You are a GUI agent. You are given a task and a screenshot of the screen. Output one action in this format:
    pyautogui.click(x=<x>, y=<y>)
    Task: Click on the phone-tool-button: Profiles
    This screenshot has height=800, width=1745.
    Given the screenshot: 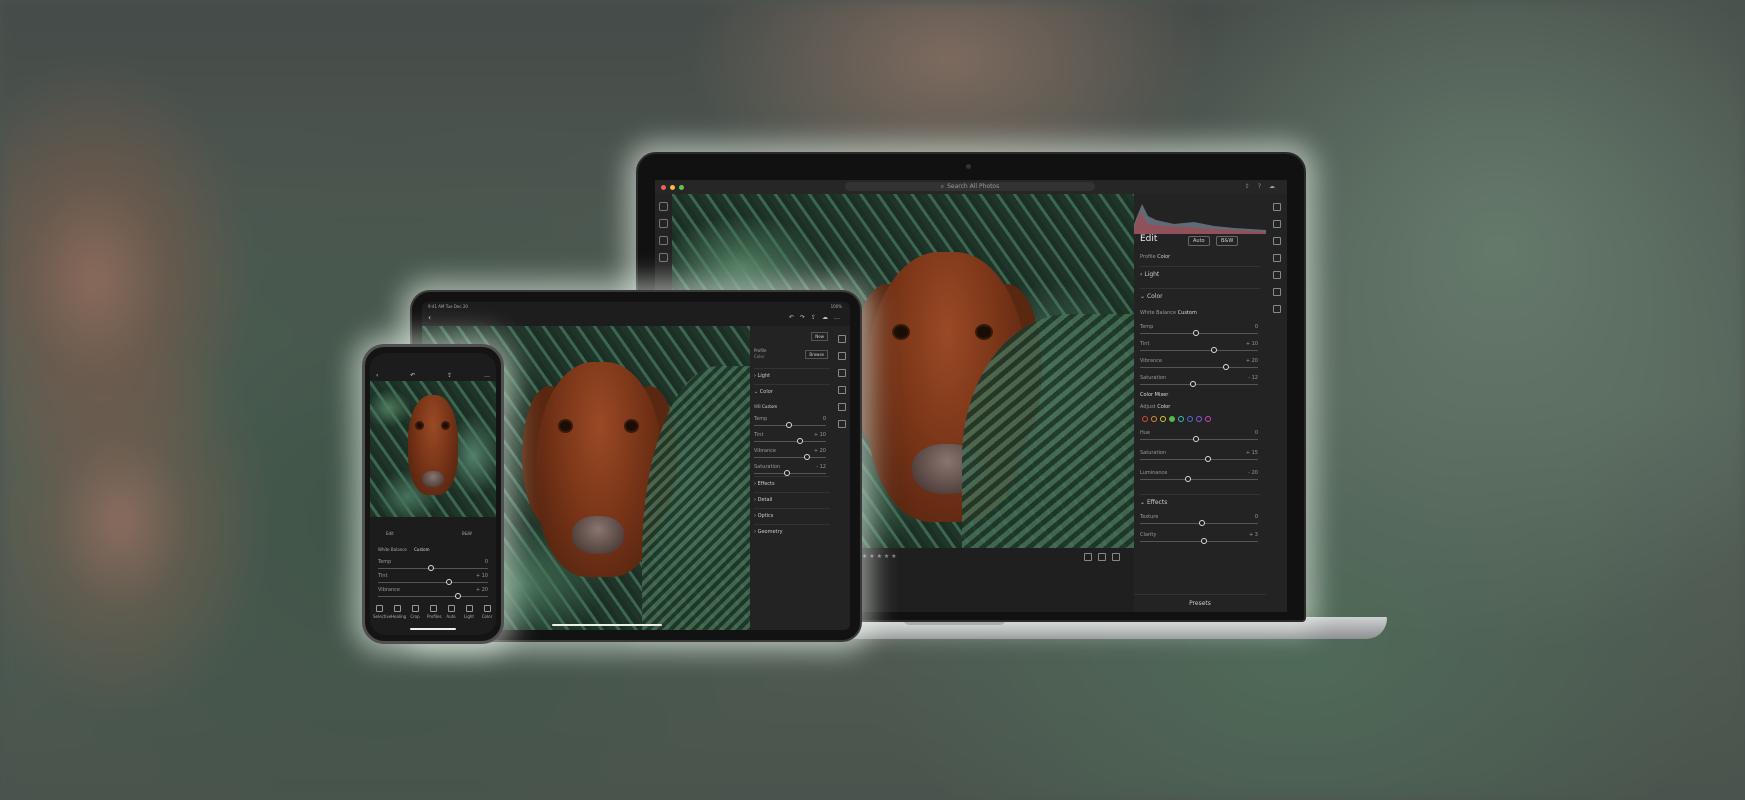 What is the action you would take?
    pyautogui.click(x=434, y=612)
    